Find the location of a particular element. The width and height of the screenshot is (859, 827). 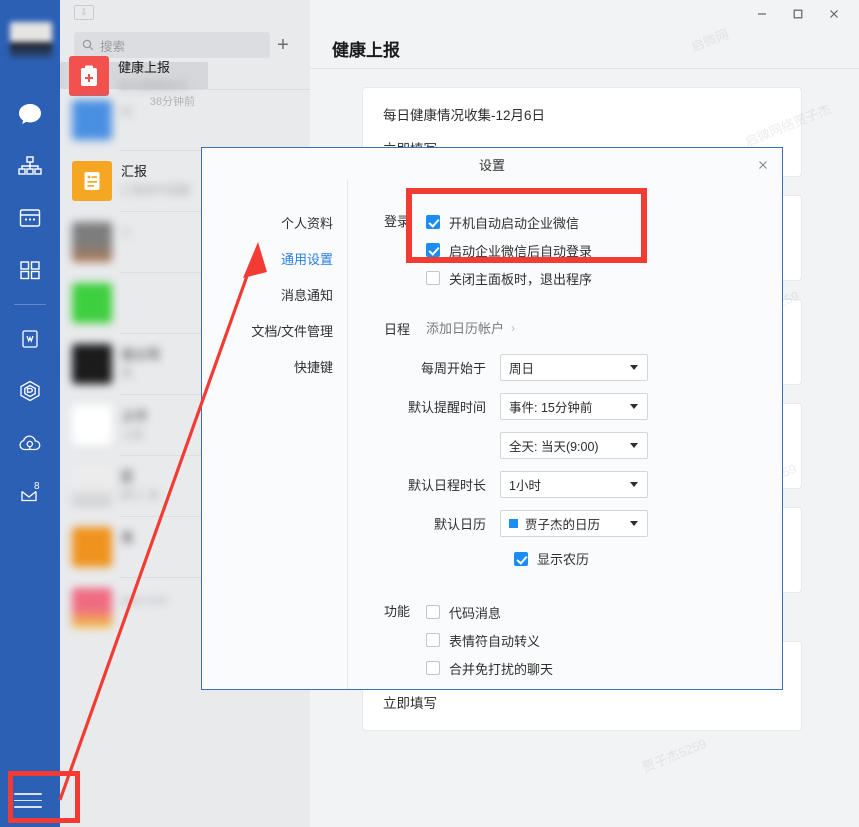

list-topbar: ⇩ is located at coordinates (185, 14).